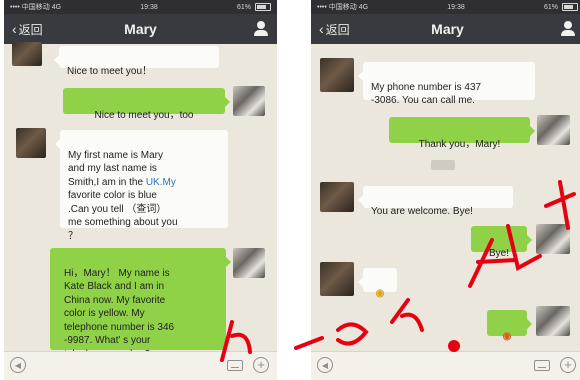 The width and height of the screenshot is (580, 380). Describe the element at coordinates (422, 211) in the screenshot. I see `message-text: You are welcome. Bye!` at that location.